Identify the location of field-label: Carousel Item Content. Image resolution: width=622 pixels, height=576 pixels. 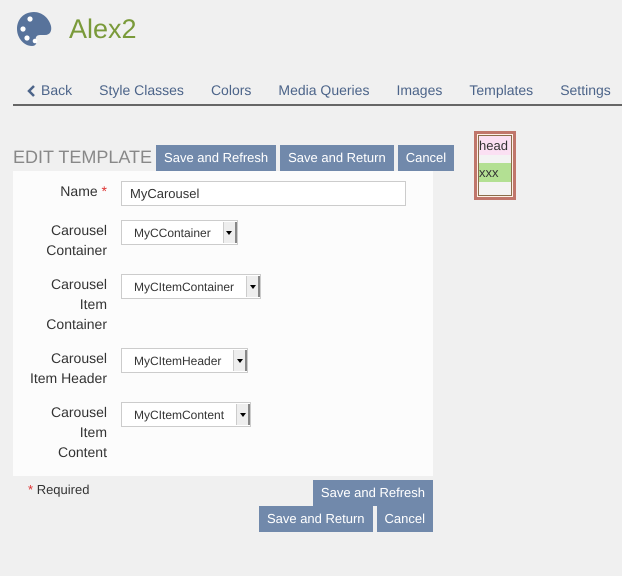
(78, 432).